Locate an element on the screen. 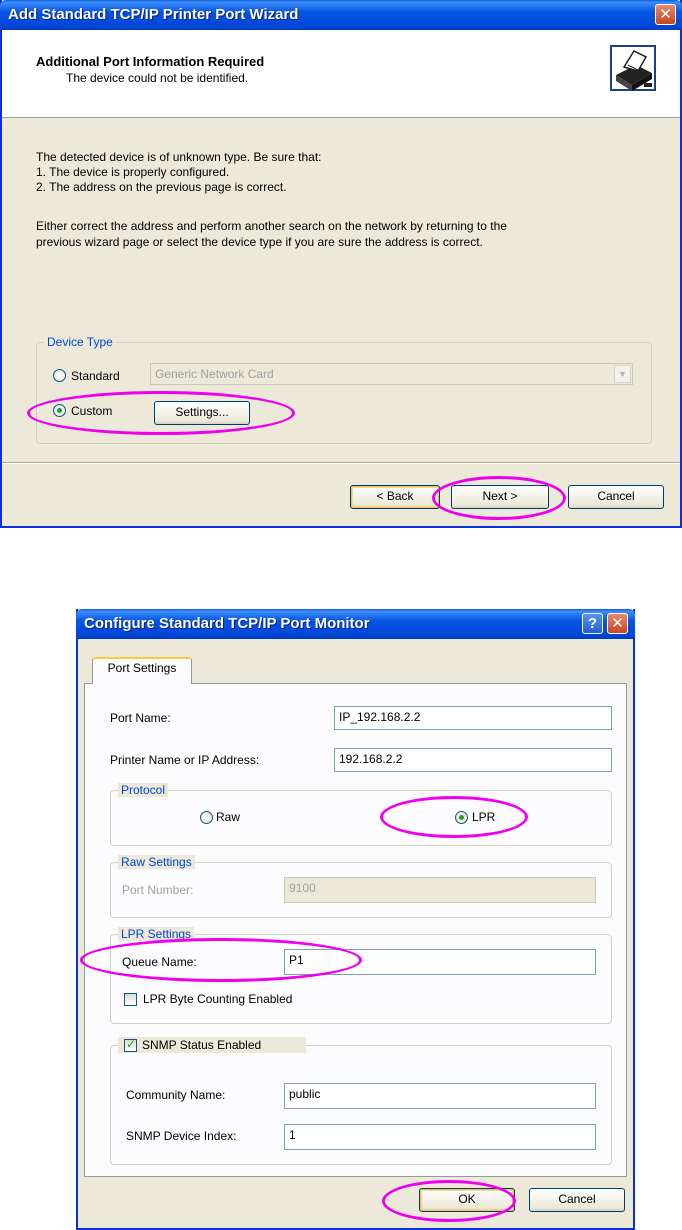  tab-port-settings: Port Settings is located at coordinates (142, 670).